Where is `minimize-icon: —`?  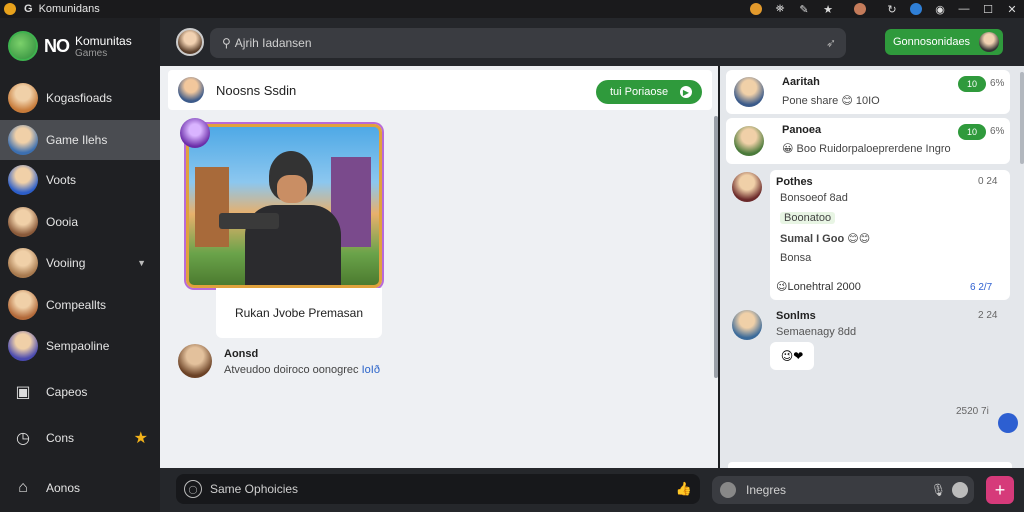
minimize-icon: — is located at coordinates (964, 9).